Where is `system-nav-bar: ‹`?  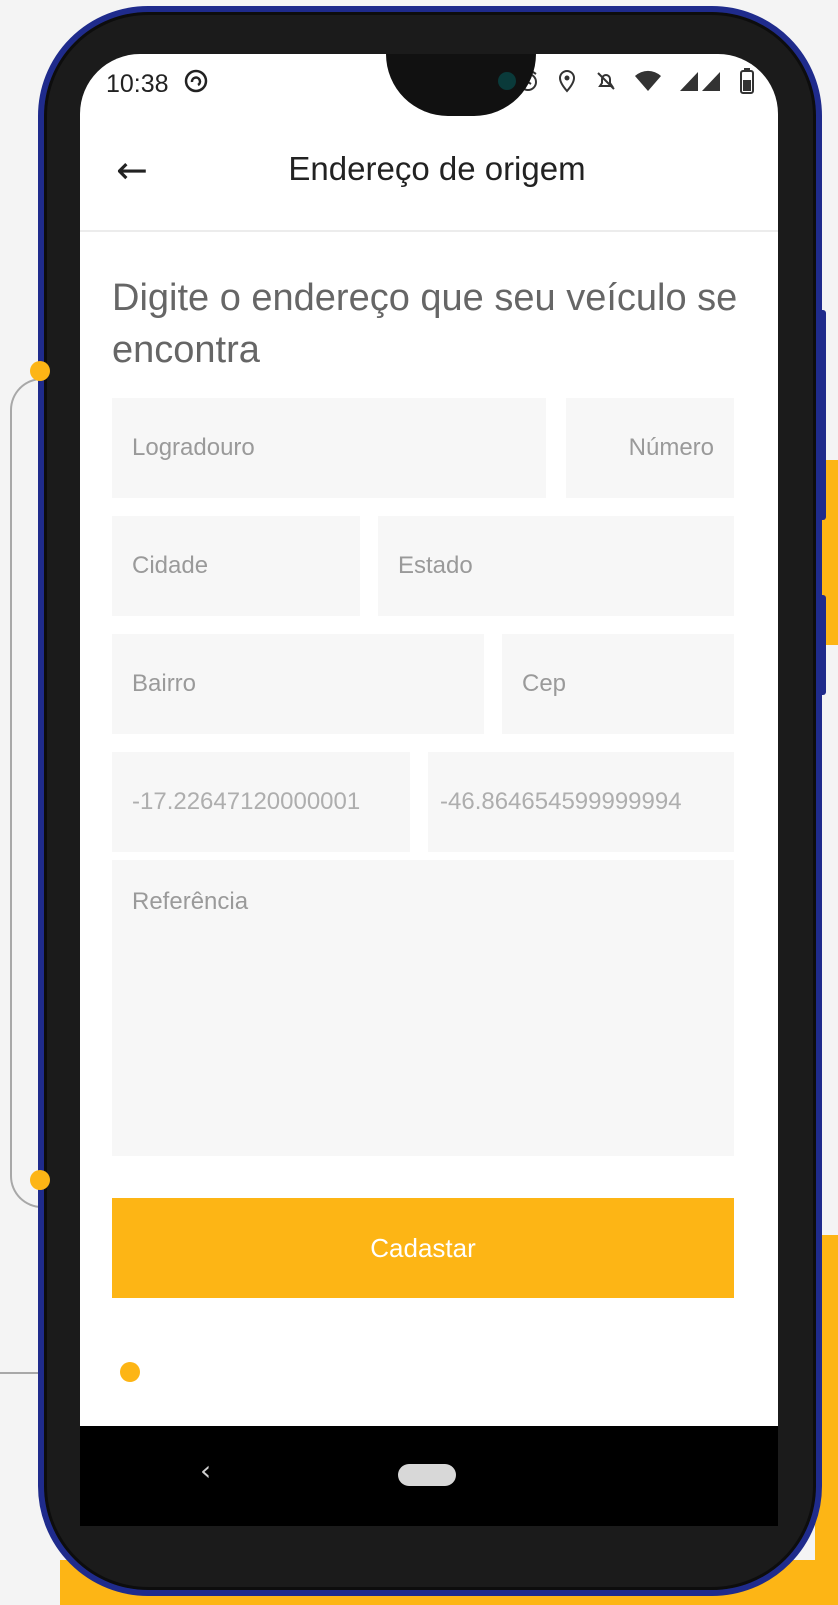
system-nav-bar: ‹ is located at coordinates (429, 1476).